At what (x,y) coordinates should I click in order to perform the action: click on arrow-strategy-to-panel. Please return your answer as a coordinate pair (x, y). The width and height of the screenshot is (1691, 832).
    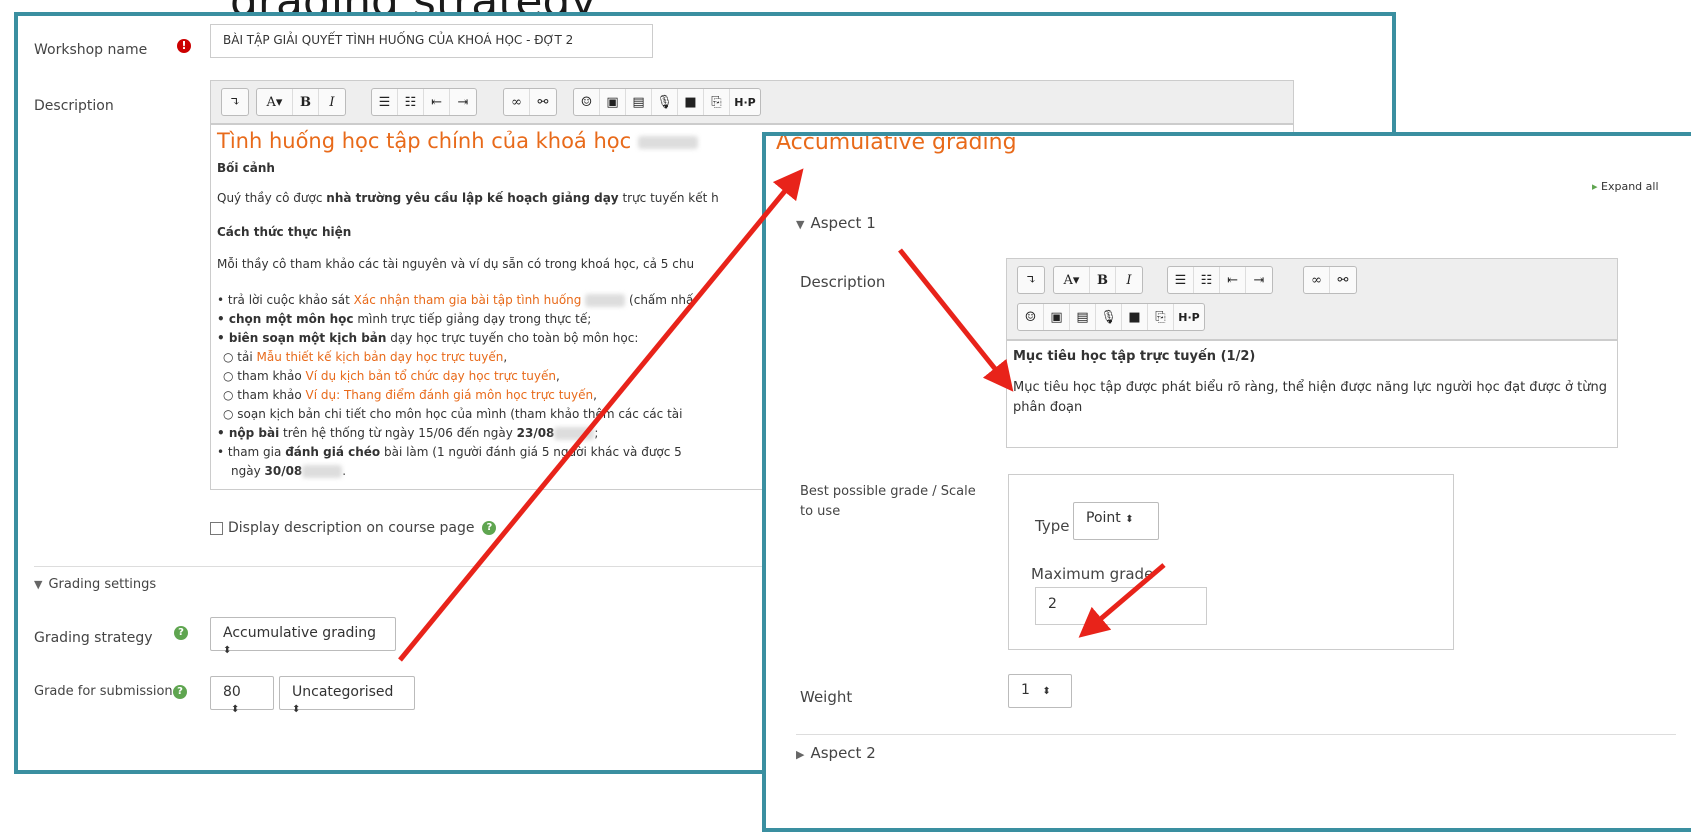
    Looking at the image, I should click on (601, 415).